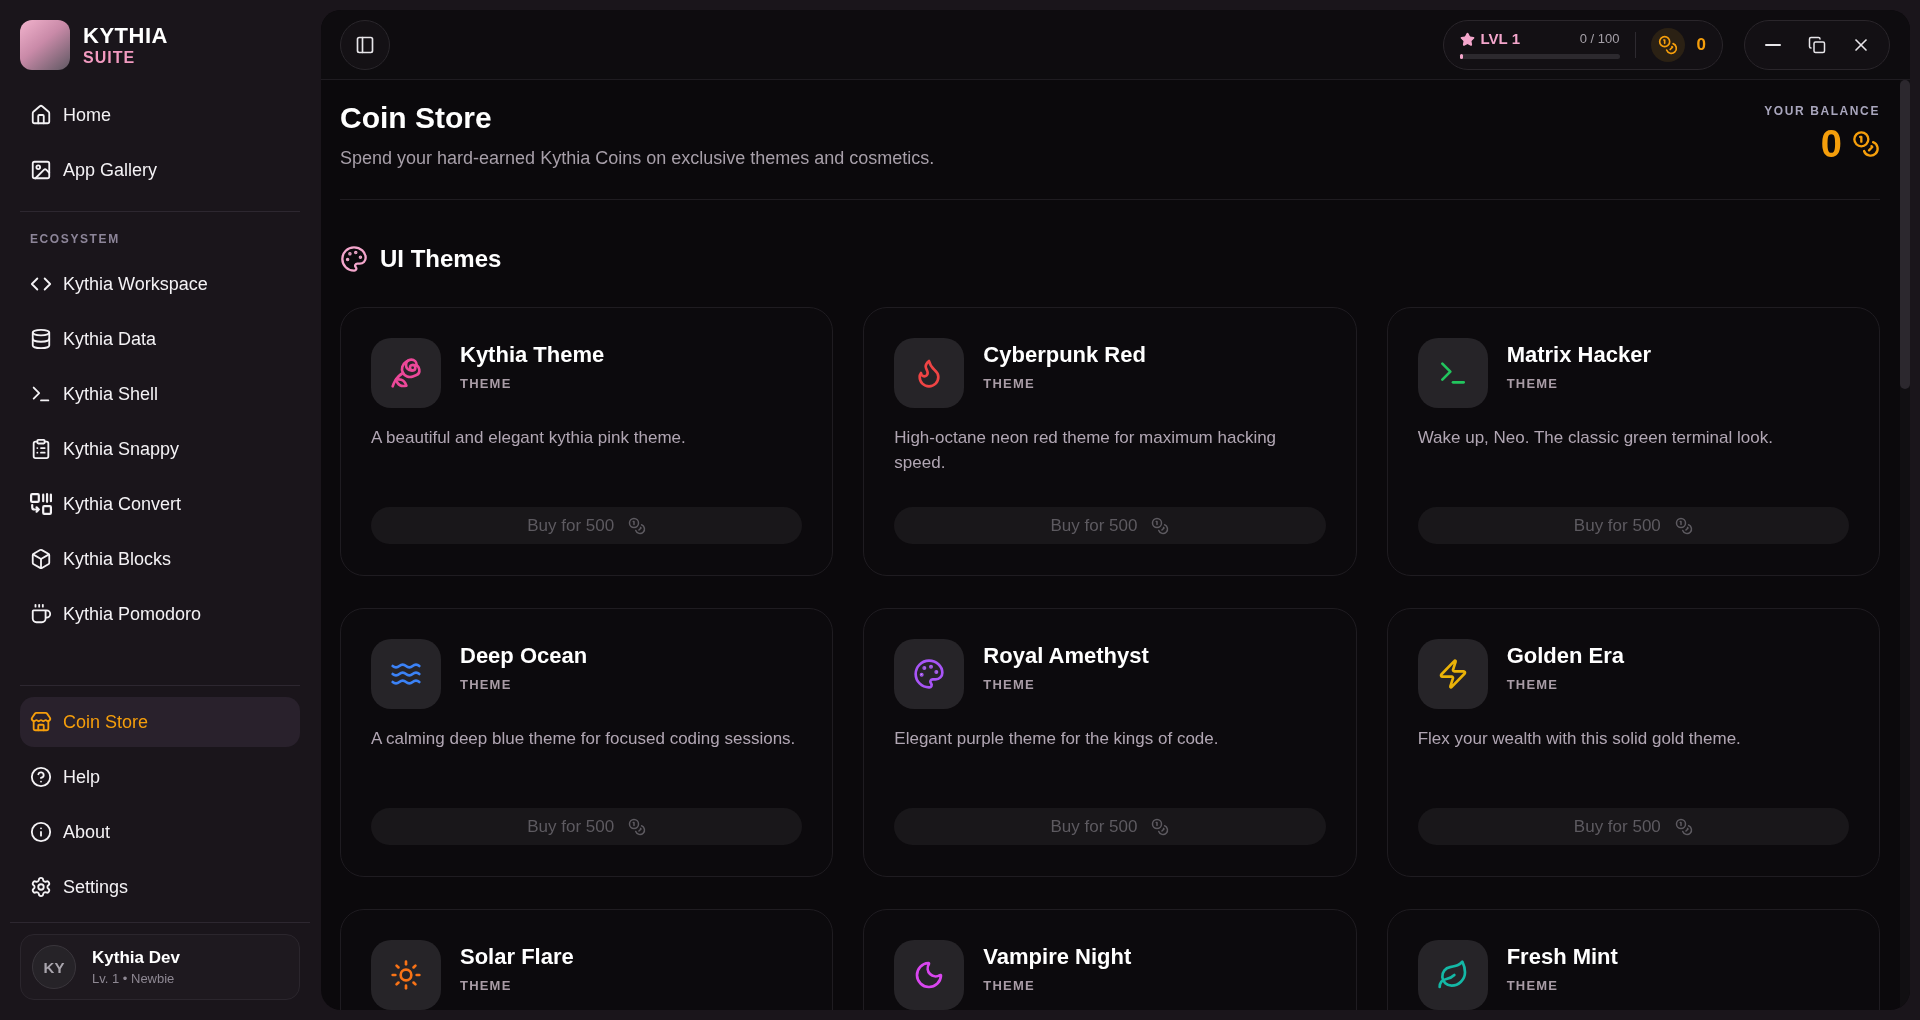 This screenshot has height=1020, width=1920. I want to click on theme-description: A calming deep blue theme for focused coding sessions., so click(584, 739).